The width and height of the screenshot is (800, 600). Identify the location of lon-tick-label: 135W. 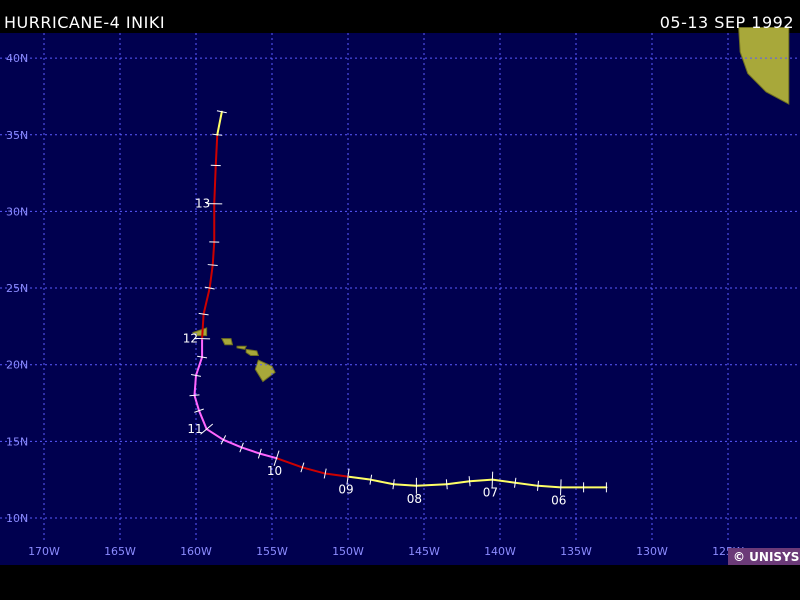
(576, 551).